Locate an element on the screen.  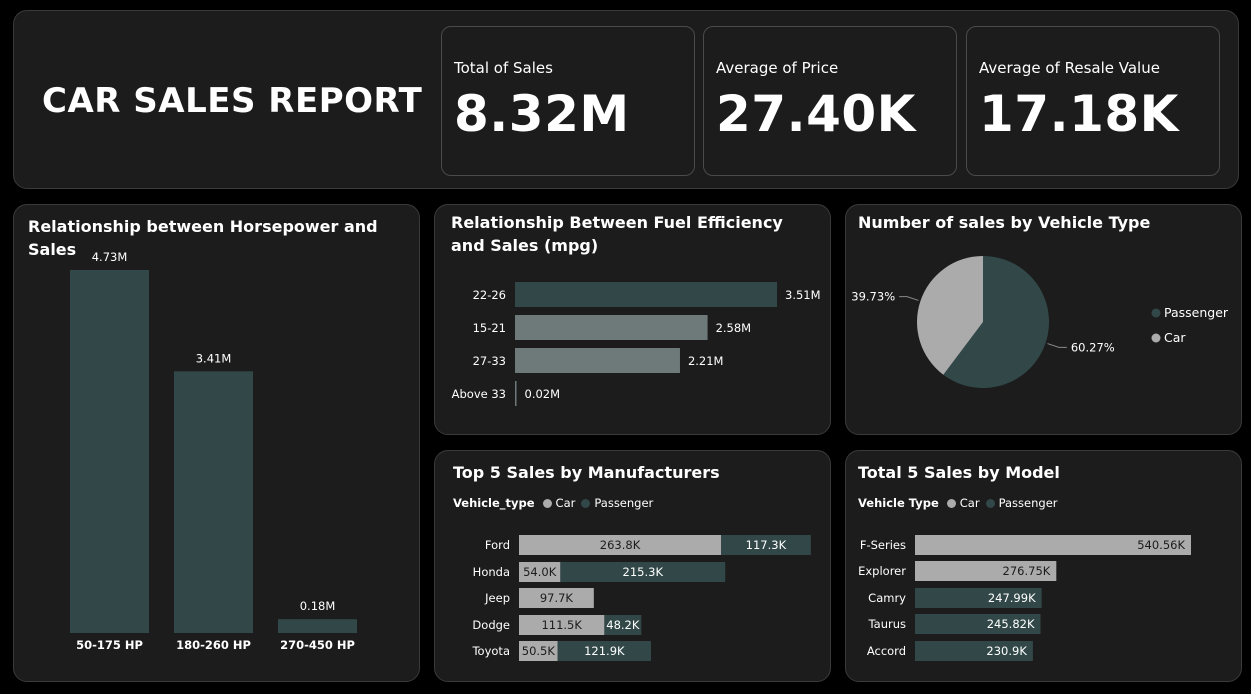
tick-label: 50-175 HP is located at coordinates (109, 645).